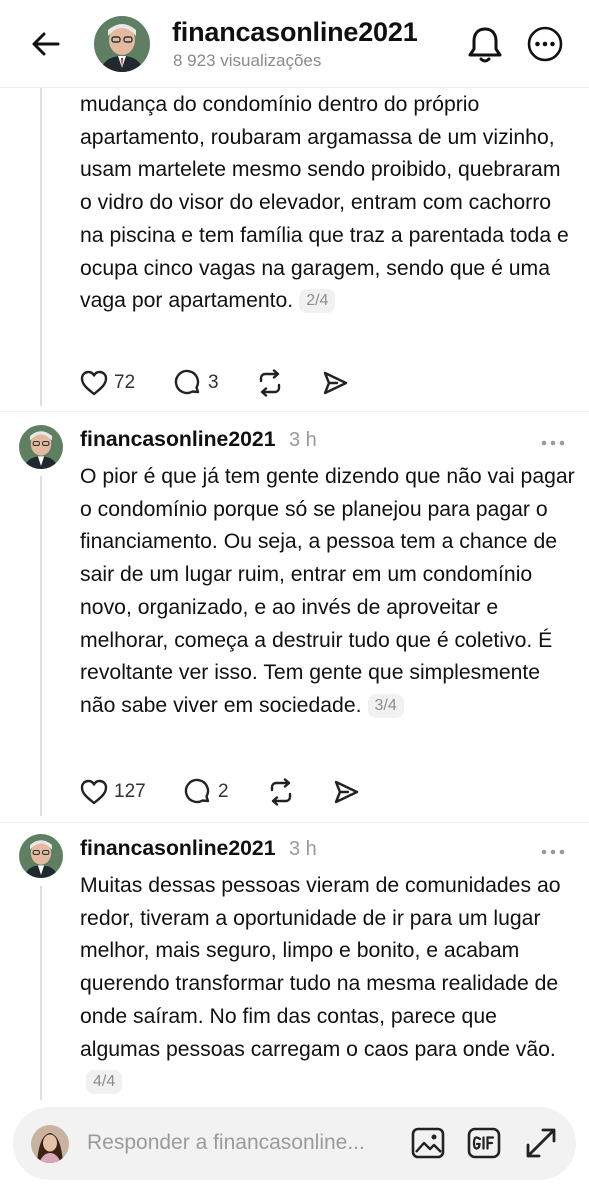 This screenshot has height=1200, width=589. I want to click on comment-button: 2, so click(206, 792).